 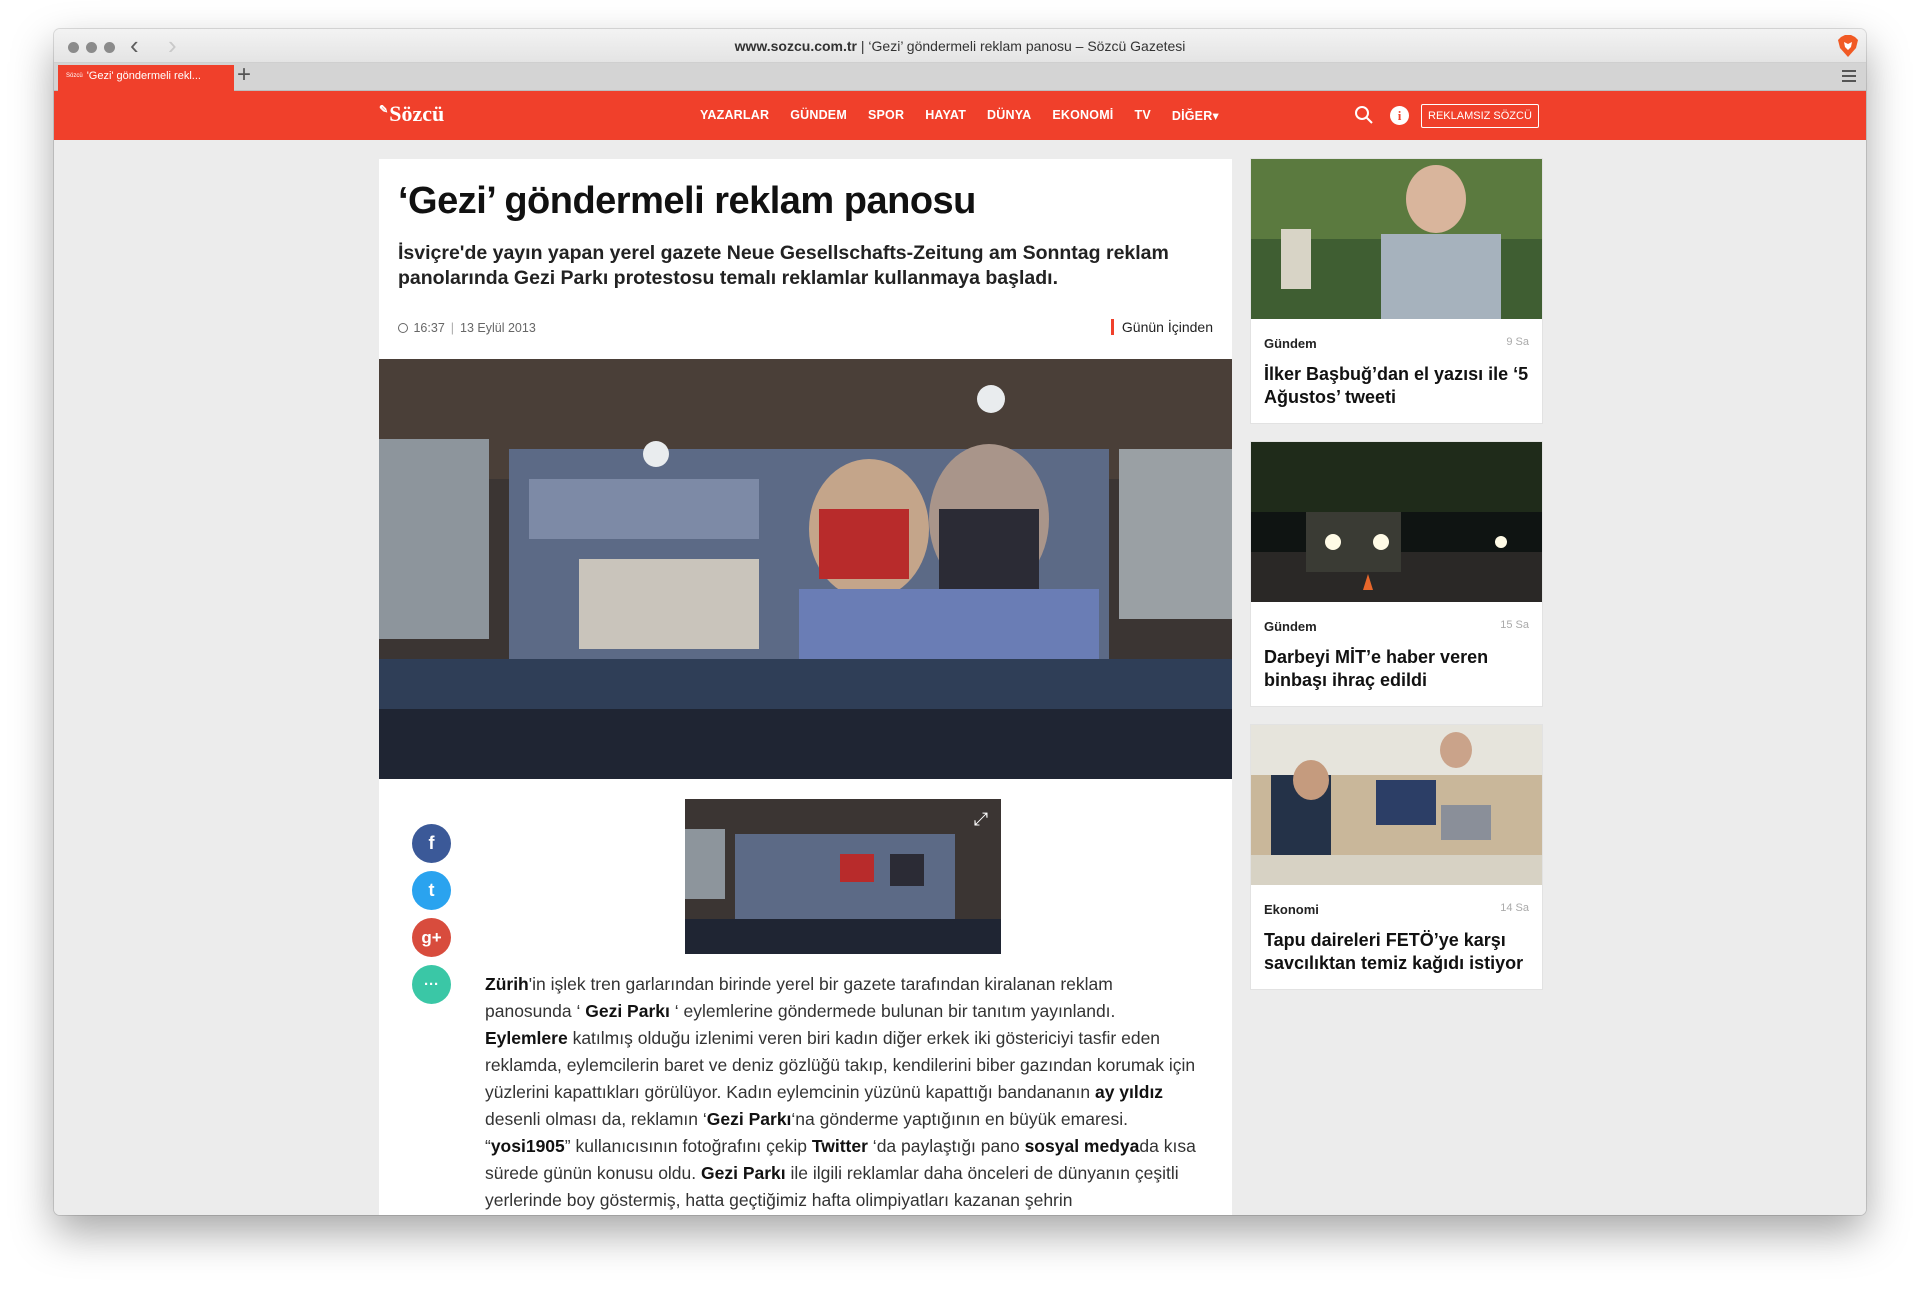 I want to click on brave-lion-icon, so click(x=1848, y=46).